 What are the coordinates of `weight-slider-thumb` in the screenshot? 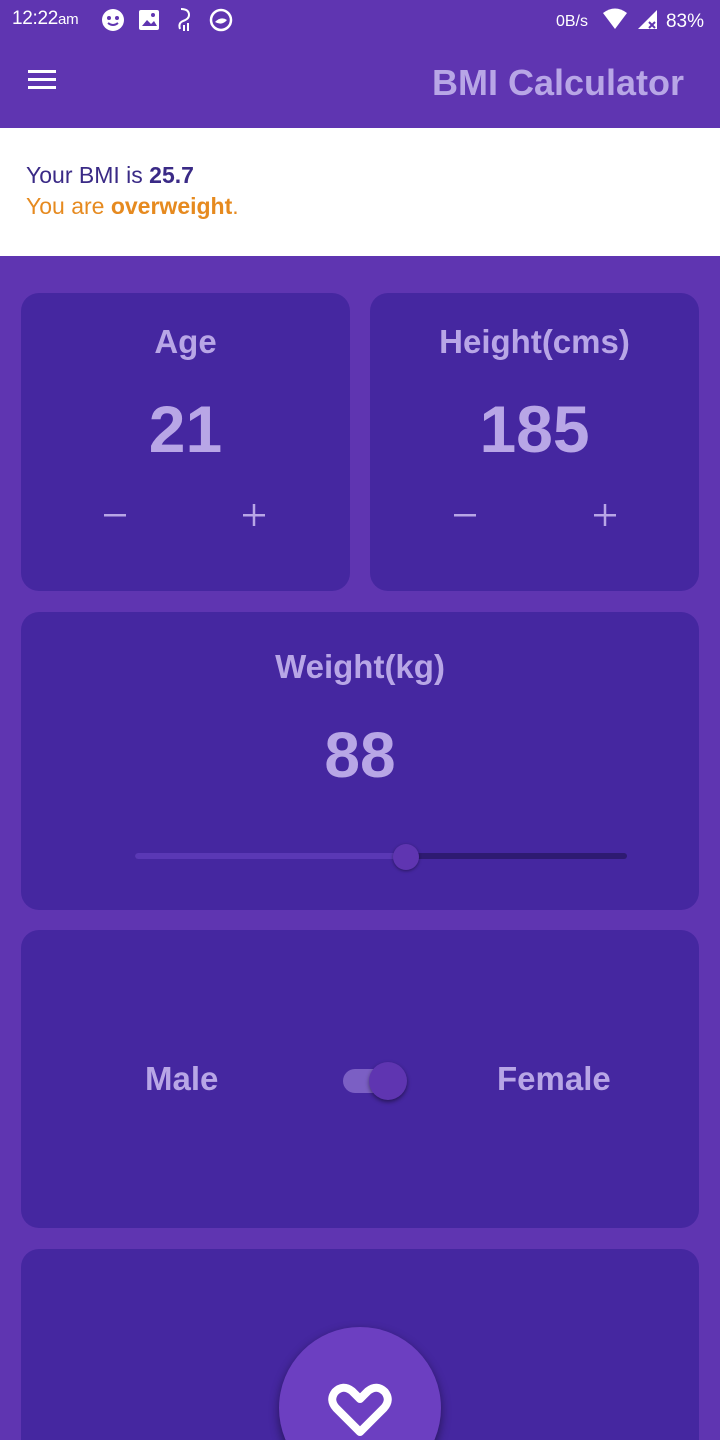 It's located at (405, 857).